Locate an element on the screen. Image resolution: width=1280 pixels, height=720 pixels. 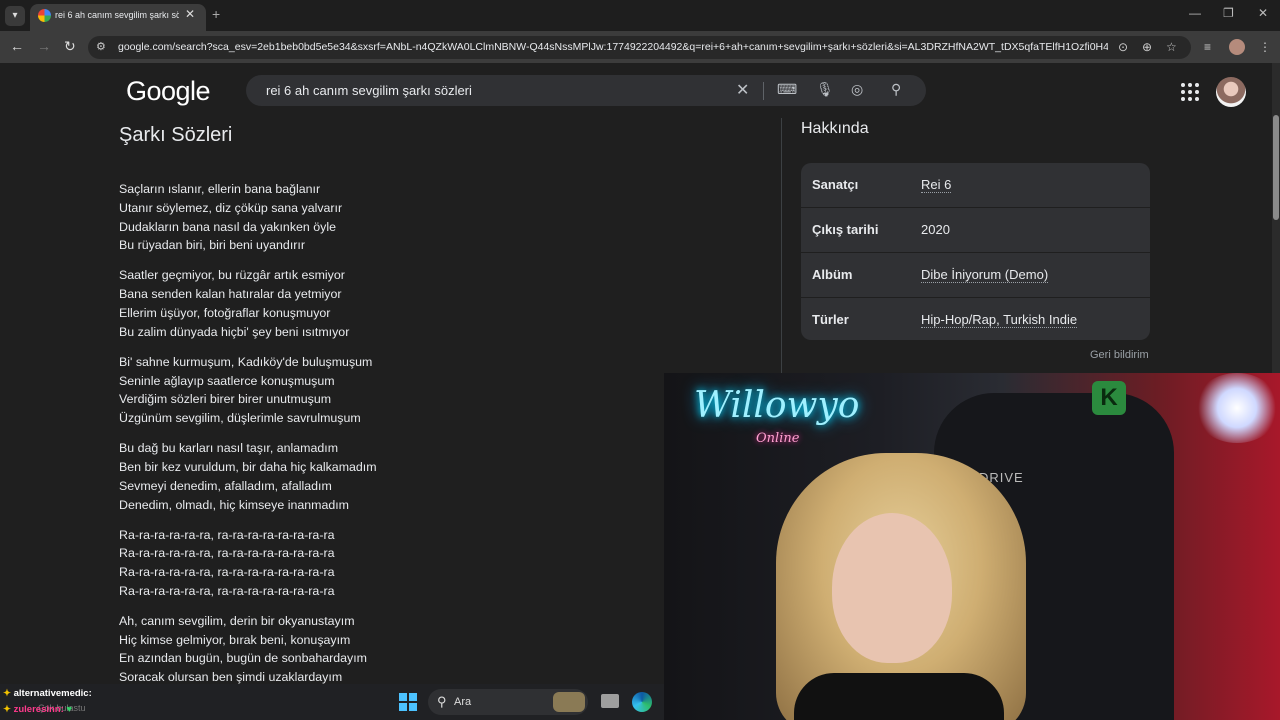
google-apps-icon is located at coordinates (1190, 92).